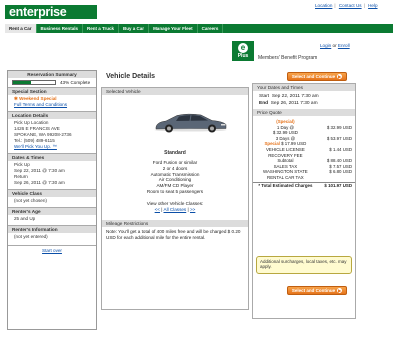 The image size is (400, 338). Describe the element at coordinates (350, 5) in the screenshot. I see `contact-us-link: Contact Us` at that location.